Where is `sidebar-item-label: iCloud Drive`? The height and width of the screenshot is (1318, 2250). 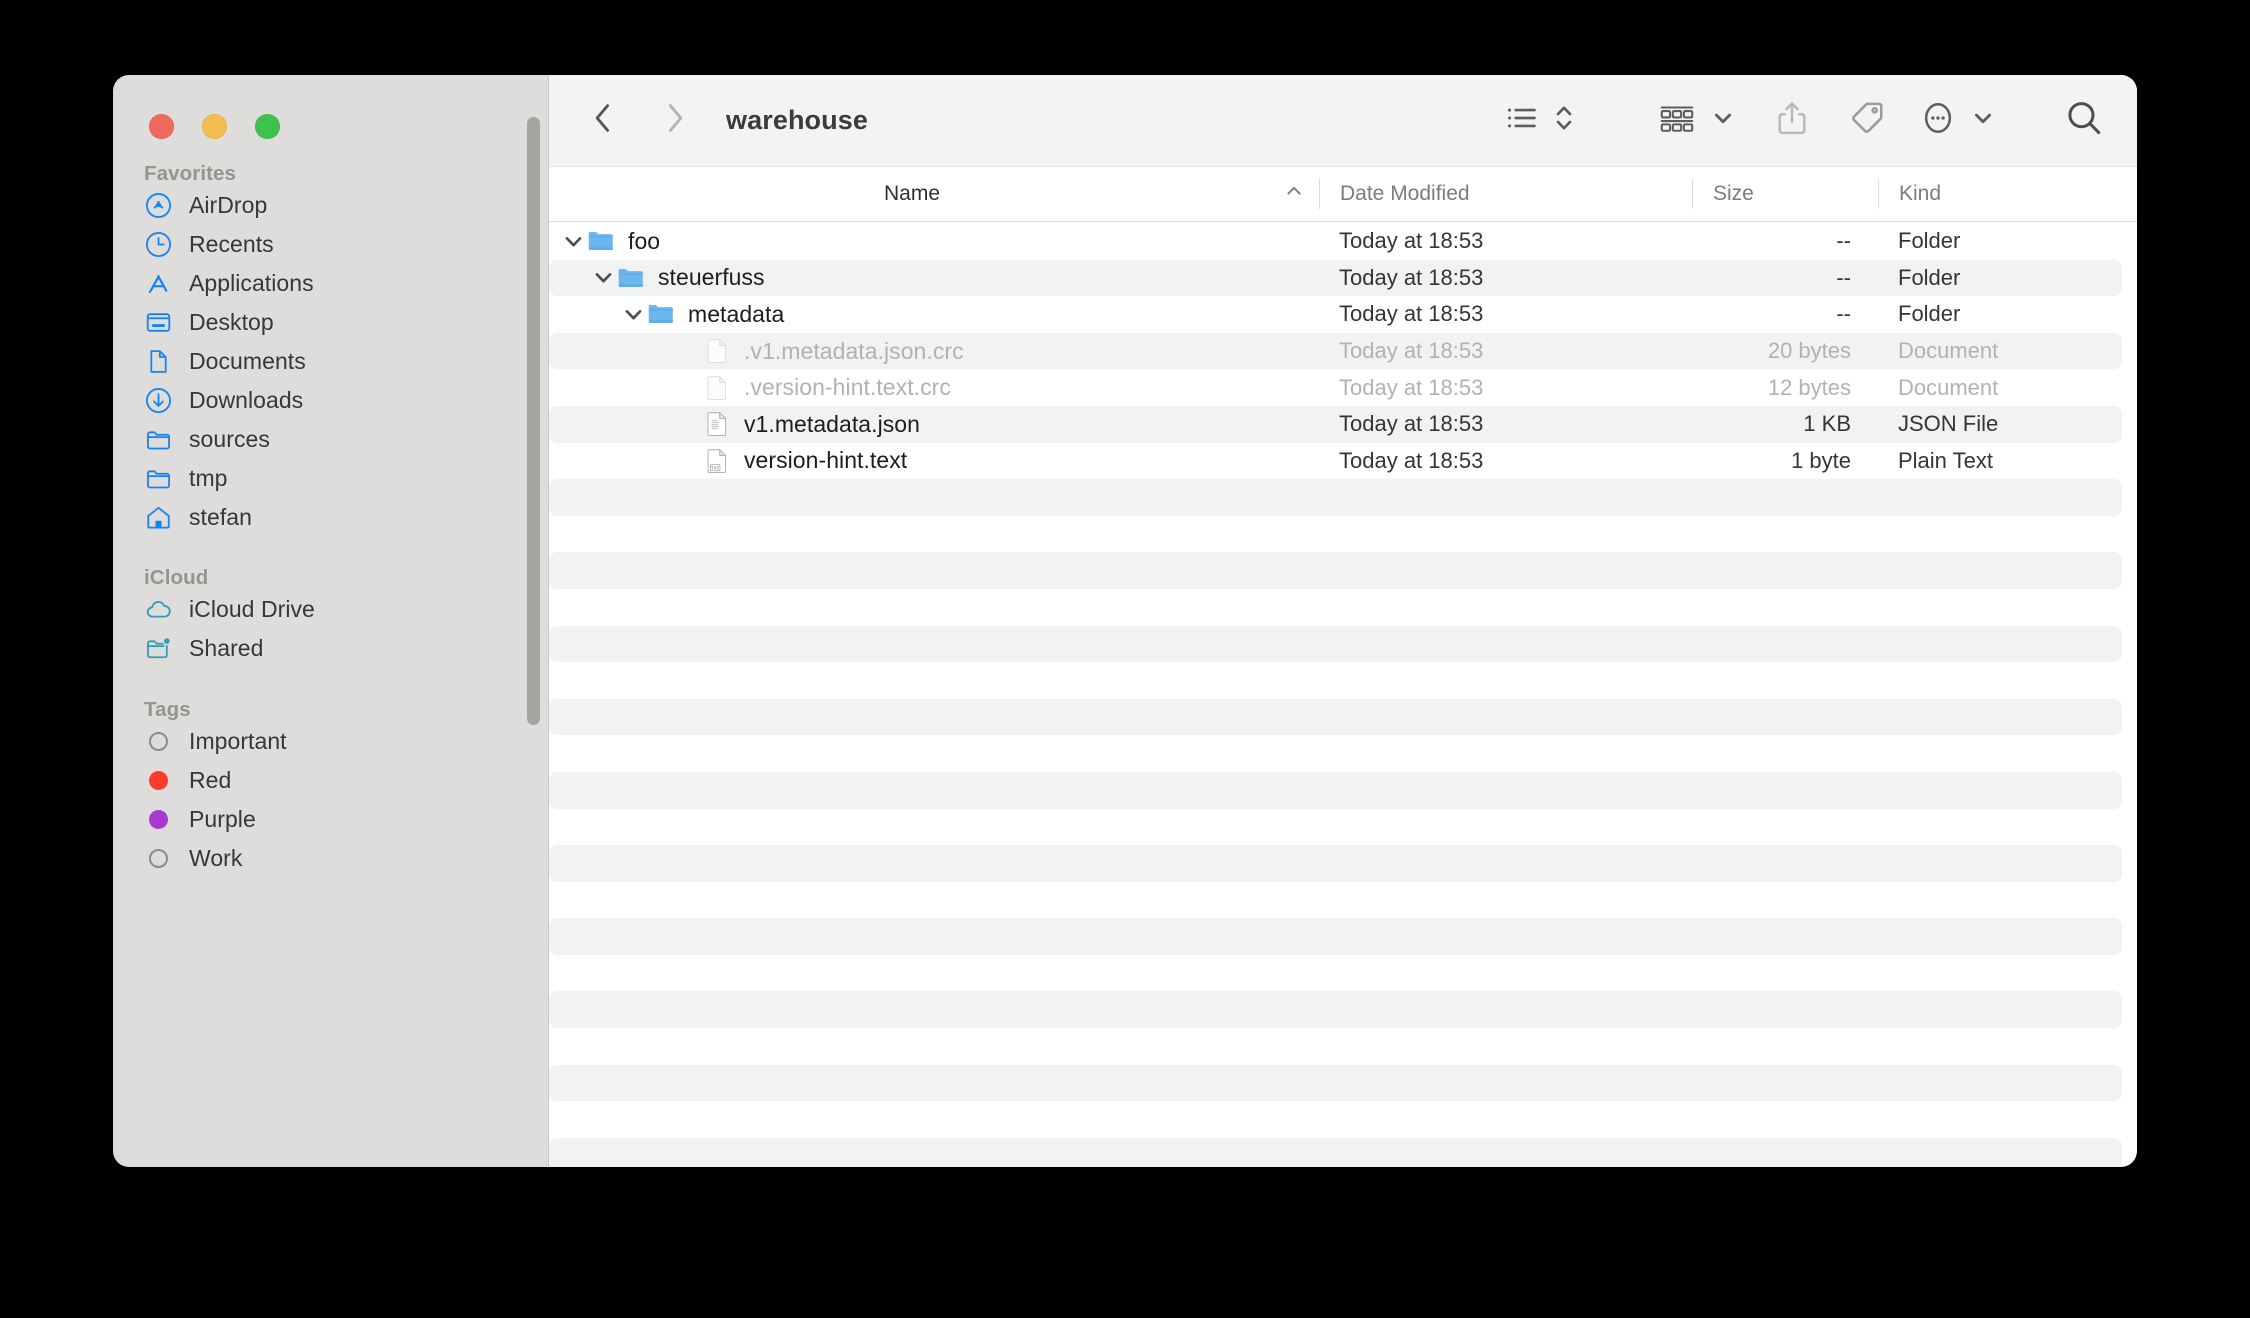 sidebar-item-label: iCloud Drive is located at coordinates (252, 609).